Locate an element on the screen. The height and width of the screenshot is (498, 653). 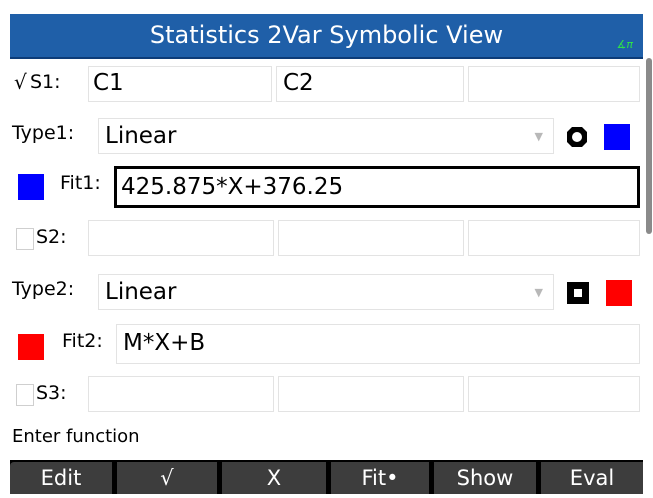
s1-row: √ S1: C1 C2 is located at coordinates (326, 84).